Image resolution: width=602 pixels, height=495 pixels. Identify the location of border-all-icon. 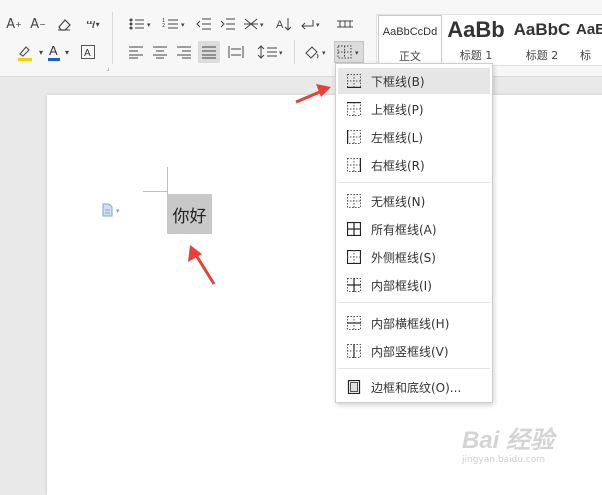
(354, 229).